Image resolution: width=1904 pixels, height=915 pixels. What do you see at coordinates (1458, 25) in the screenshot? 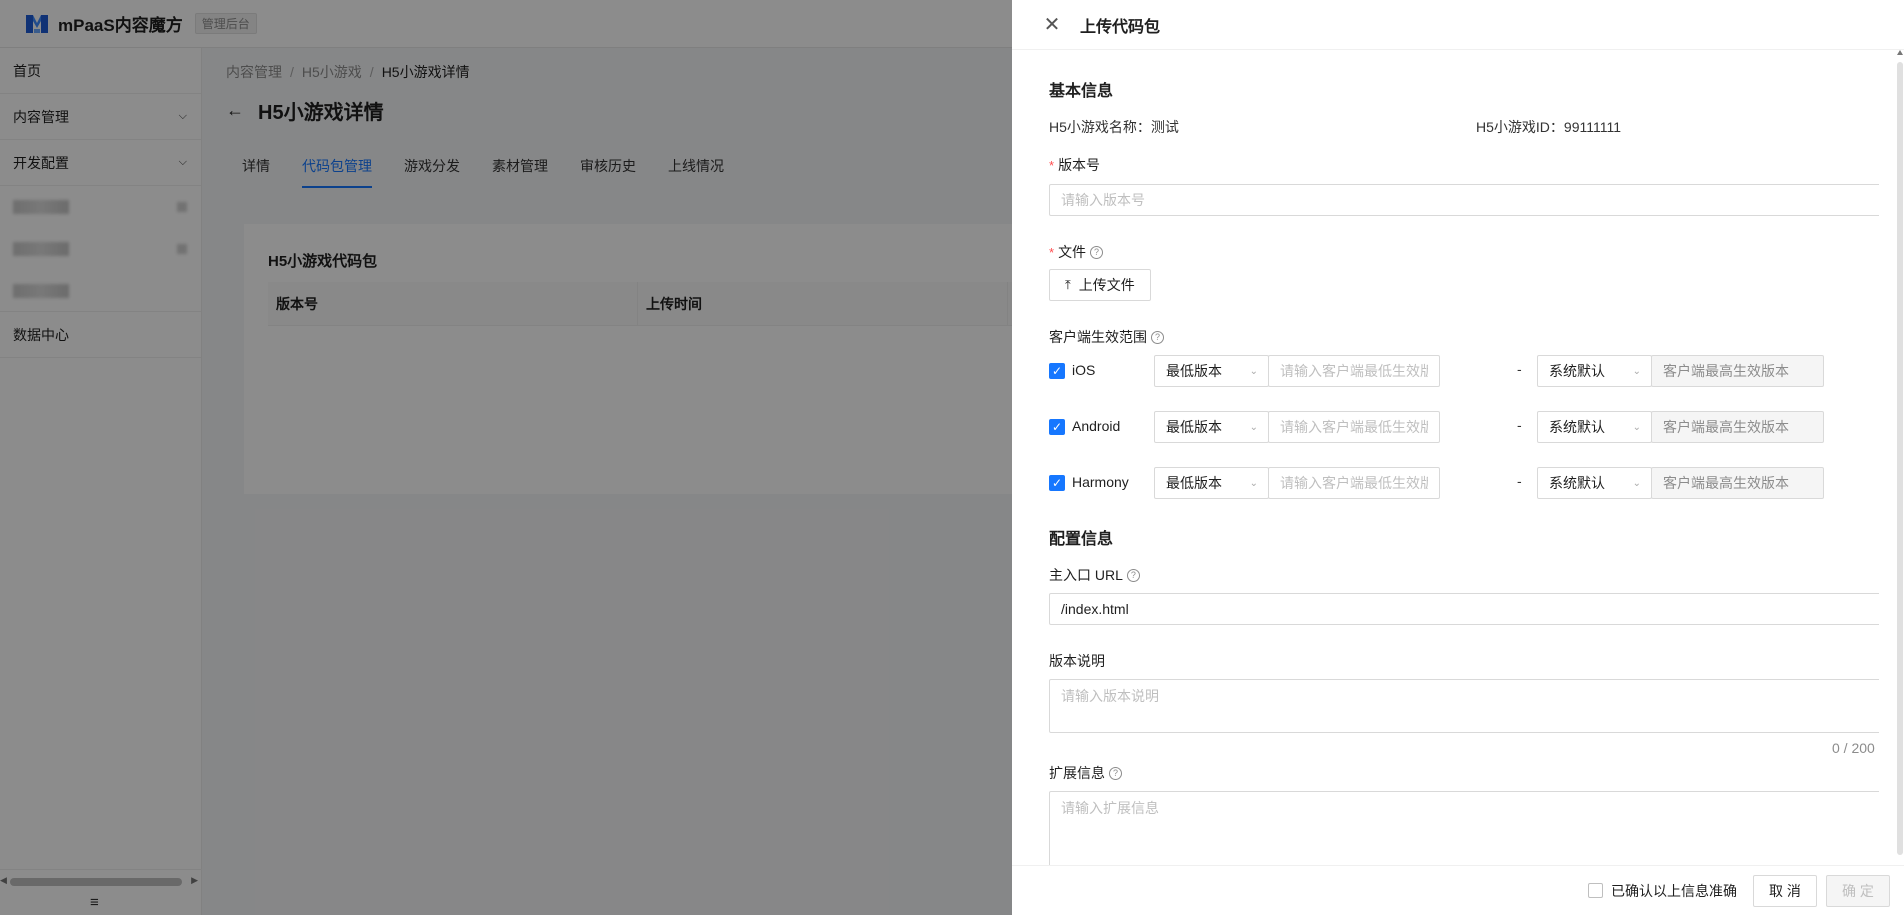
I see `drawer-header: ✕ 上传代码包` at bounding box center [1458, 25].